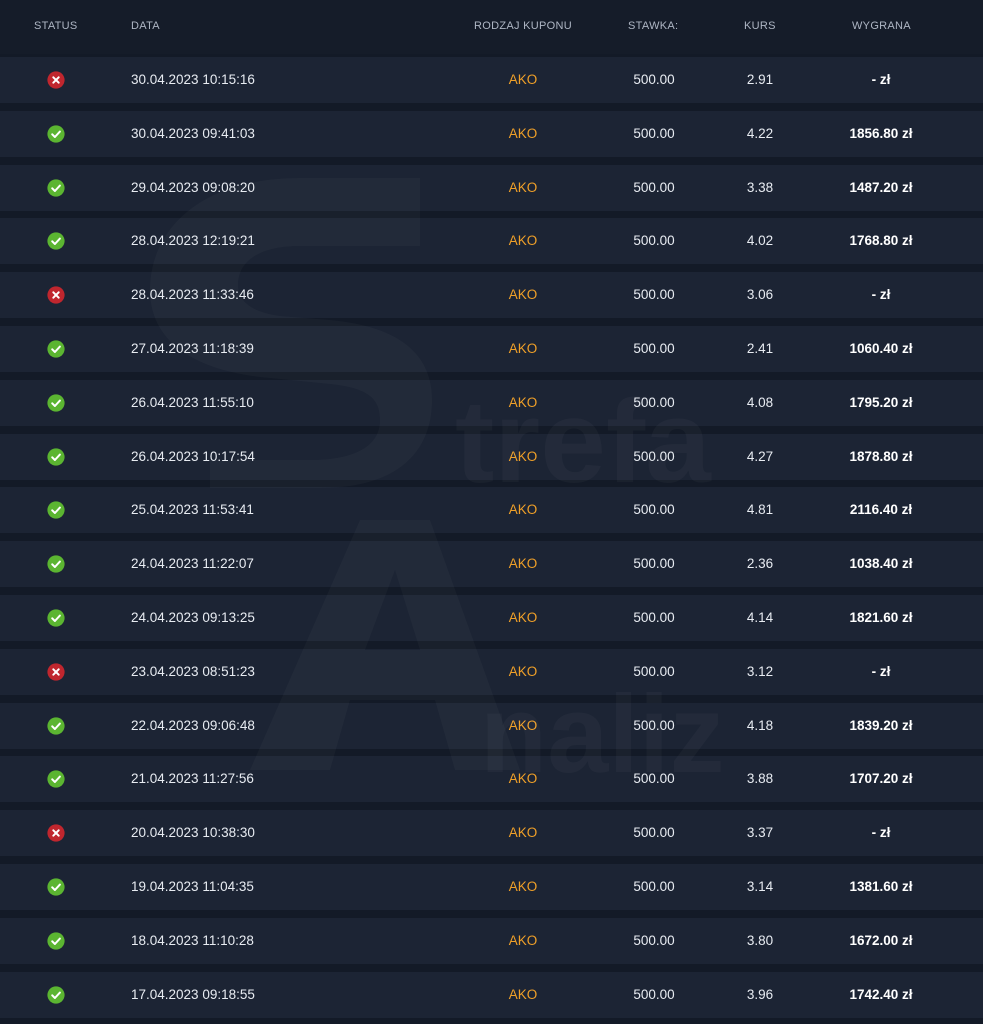 The width and height of the screenshot is (983, 1024). What do you see at coordinates (760, 133) in the screenshot?
I see `row-odds: 4.22` at bounding box center [760, 133].